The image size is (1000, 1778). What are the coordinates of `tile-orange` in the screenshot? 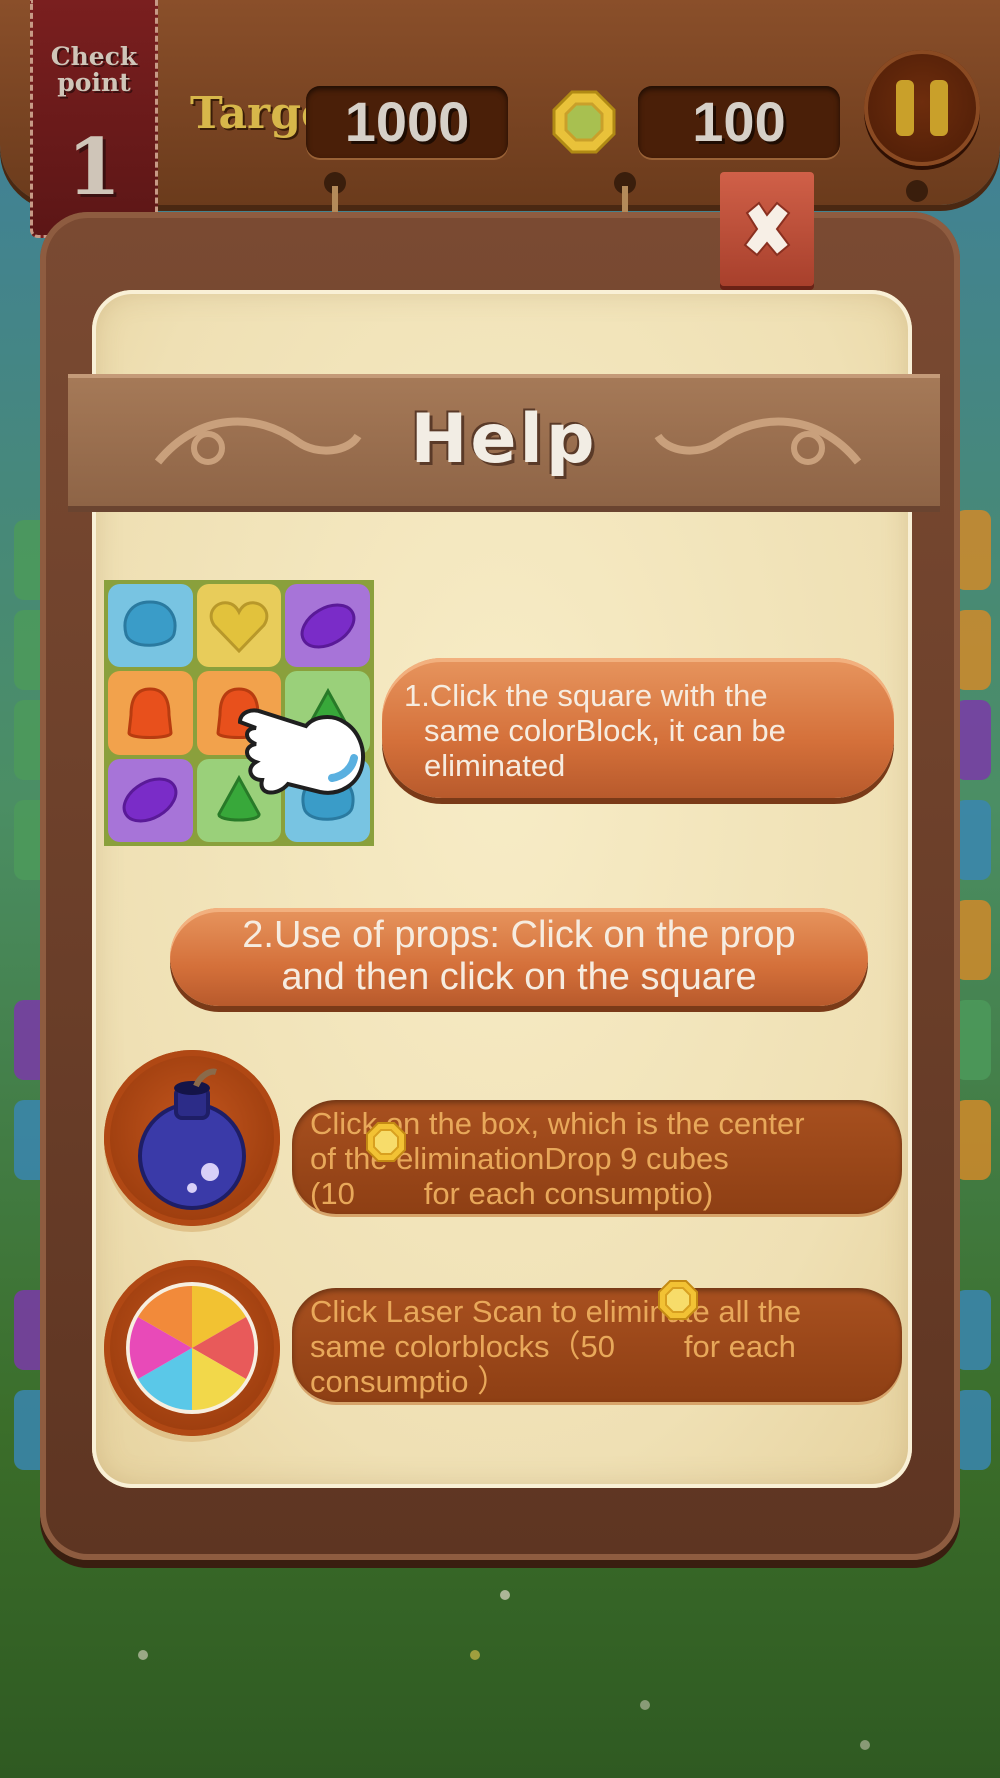 It's located at (150, 713).